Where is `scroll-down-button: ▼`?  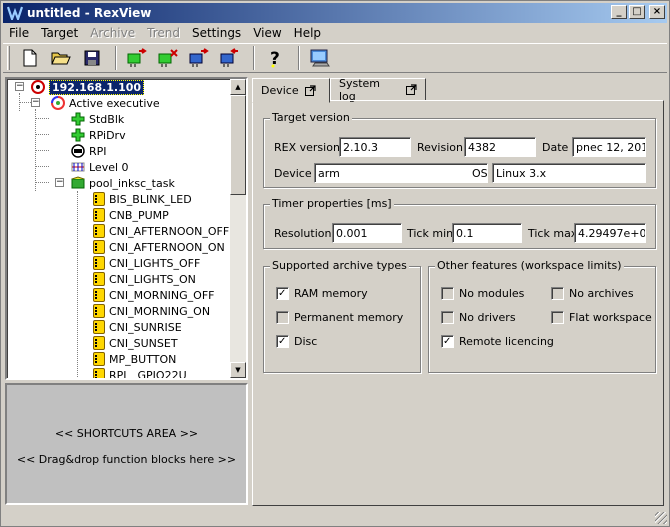
scroll-down-button: ▼ is located at coordinates (238, 370).